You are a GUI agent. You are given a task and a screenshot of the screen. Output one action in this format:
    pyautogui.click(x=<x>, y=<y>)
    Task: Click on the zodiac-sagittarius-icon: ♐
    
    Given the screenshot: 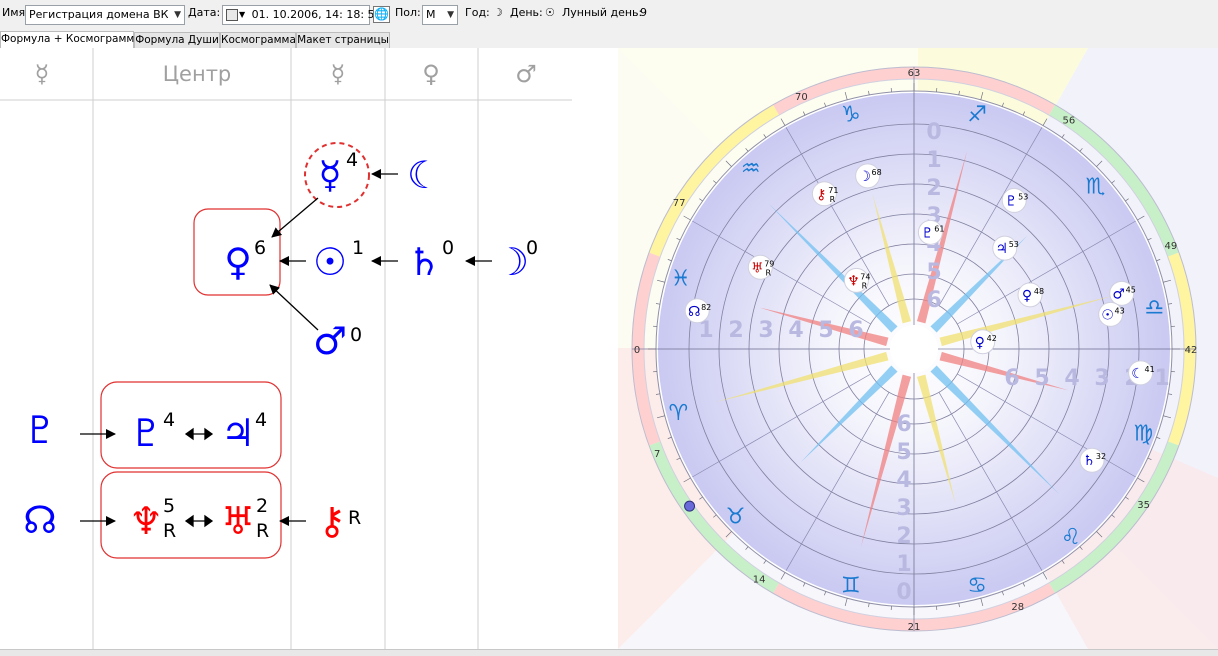 What is the action you would take?
    pyautogui.click(x=977, y=114)
    